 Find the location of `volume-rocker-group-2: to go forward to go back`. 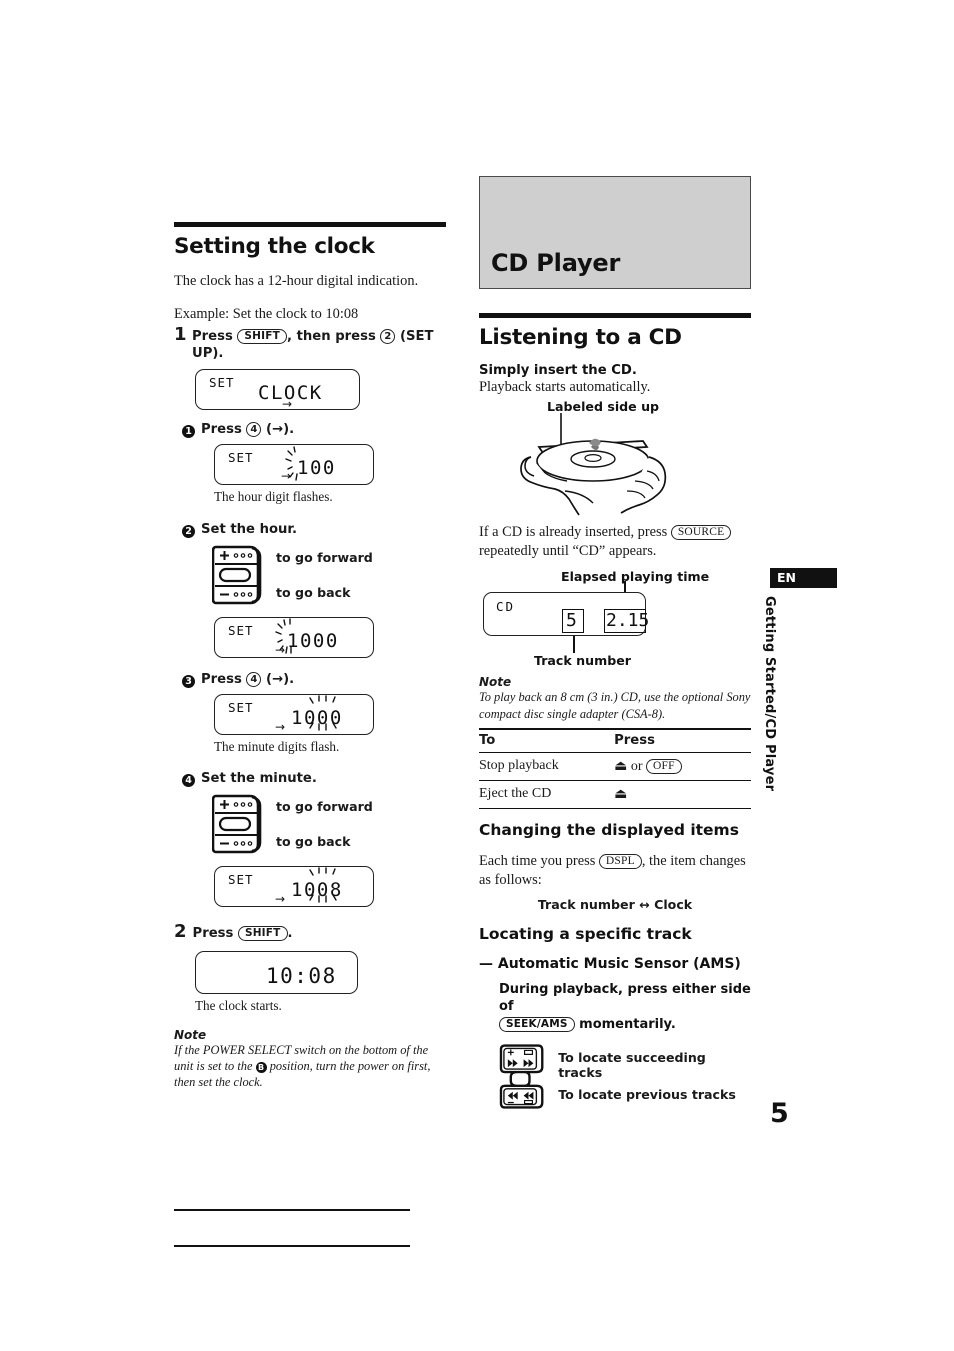

volume-rocker-group-2: to go forward to go back is located at coordinates (329, 824).